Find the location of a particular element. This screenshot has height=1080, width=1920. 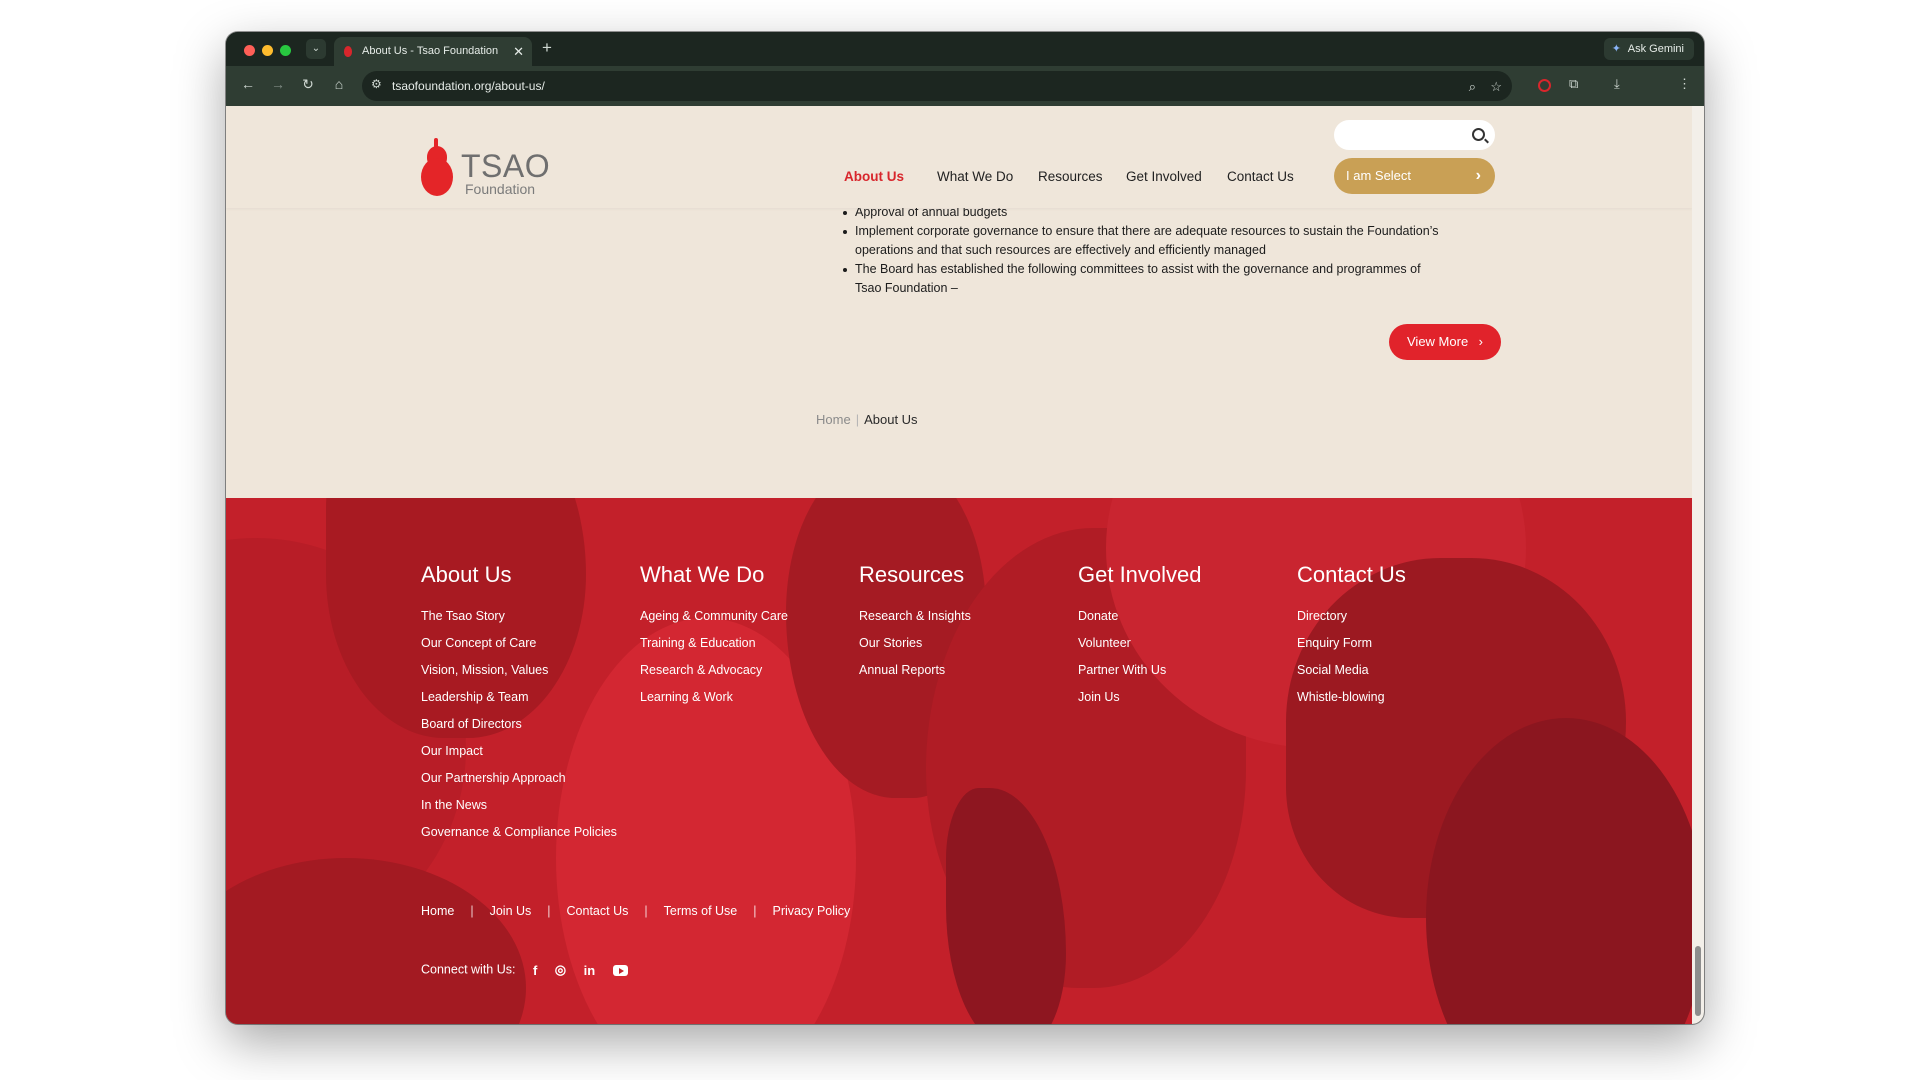

i-am-select-dropdown: I am Select › is located at coordinates (1414, 176).